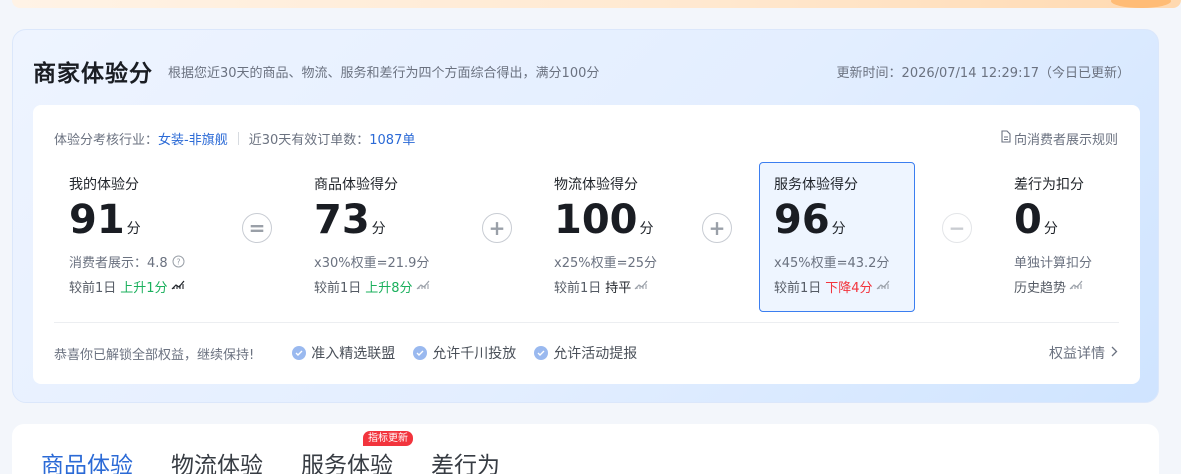 The width and height of the screenshot is (1181, 474). Describe the element at coordinates (106, 140) in the screenshot. I see `industry-label: 体验分考核行业：` at that location.